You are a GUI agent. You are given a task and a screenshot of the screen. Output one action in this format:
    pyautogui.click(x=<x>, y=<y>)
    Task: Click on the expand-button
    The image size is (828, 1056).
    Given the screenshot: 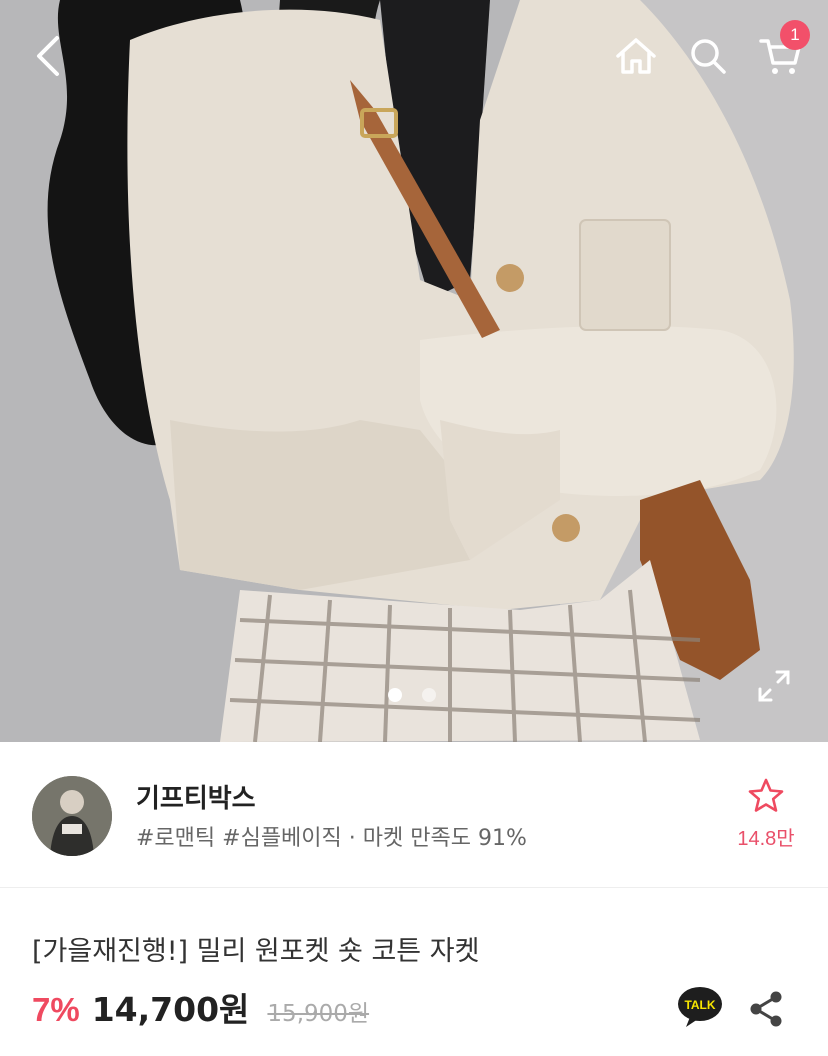 What is the action you would take?
    pyautogui.click(x=774, y=686)
    